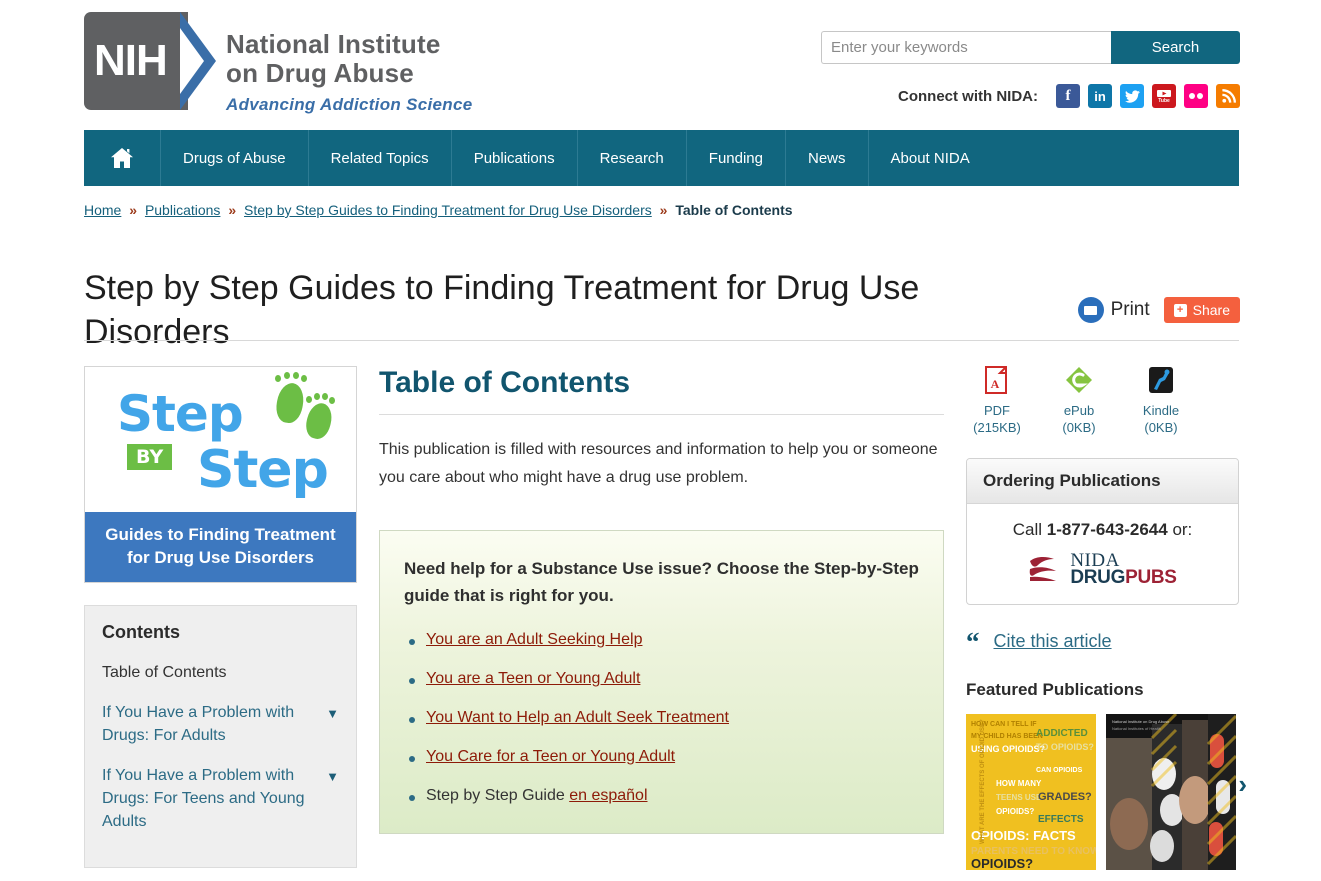 This screenshot has width=1321, height=881. I want to click on svg-text: CAN OPIOIDS, so click(1059, 770).